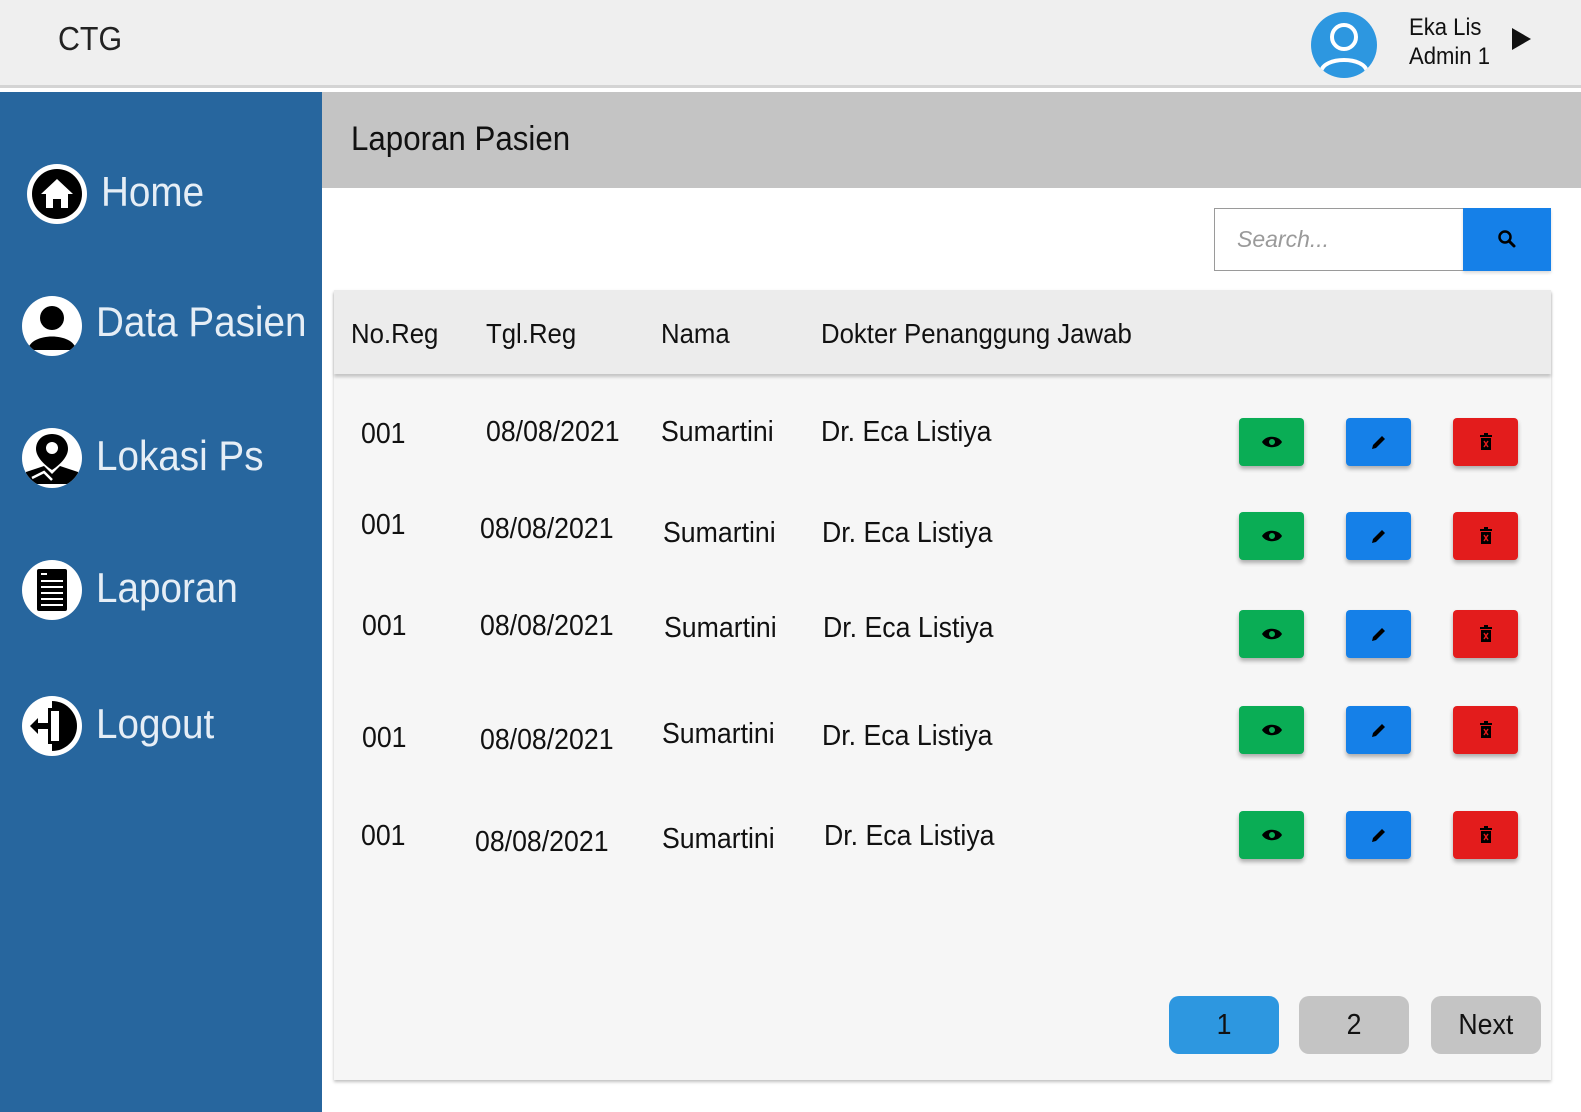 The image size is (1581, 1112). I want to click on search-button, so click(1507, 239).